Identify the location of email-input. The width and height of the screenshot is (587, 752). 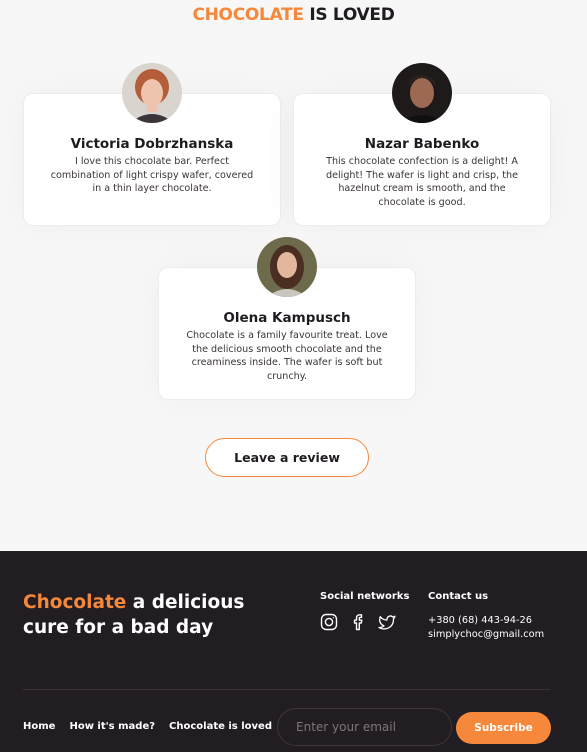
(364, 727).